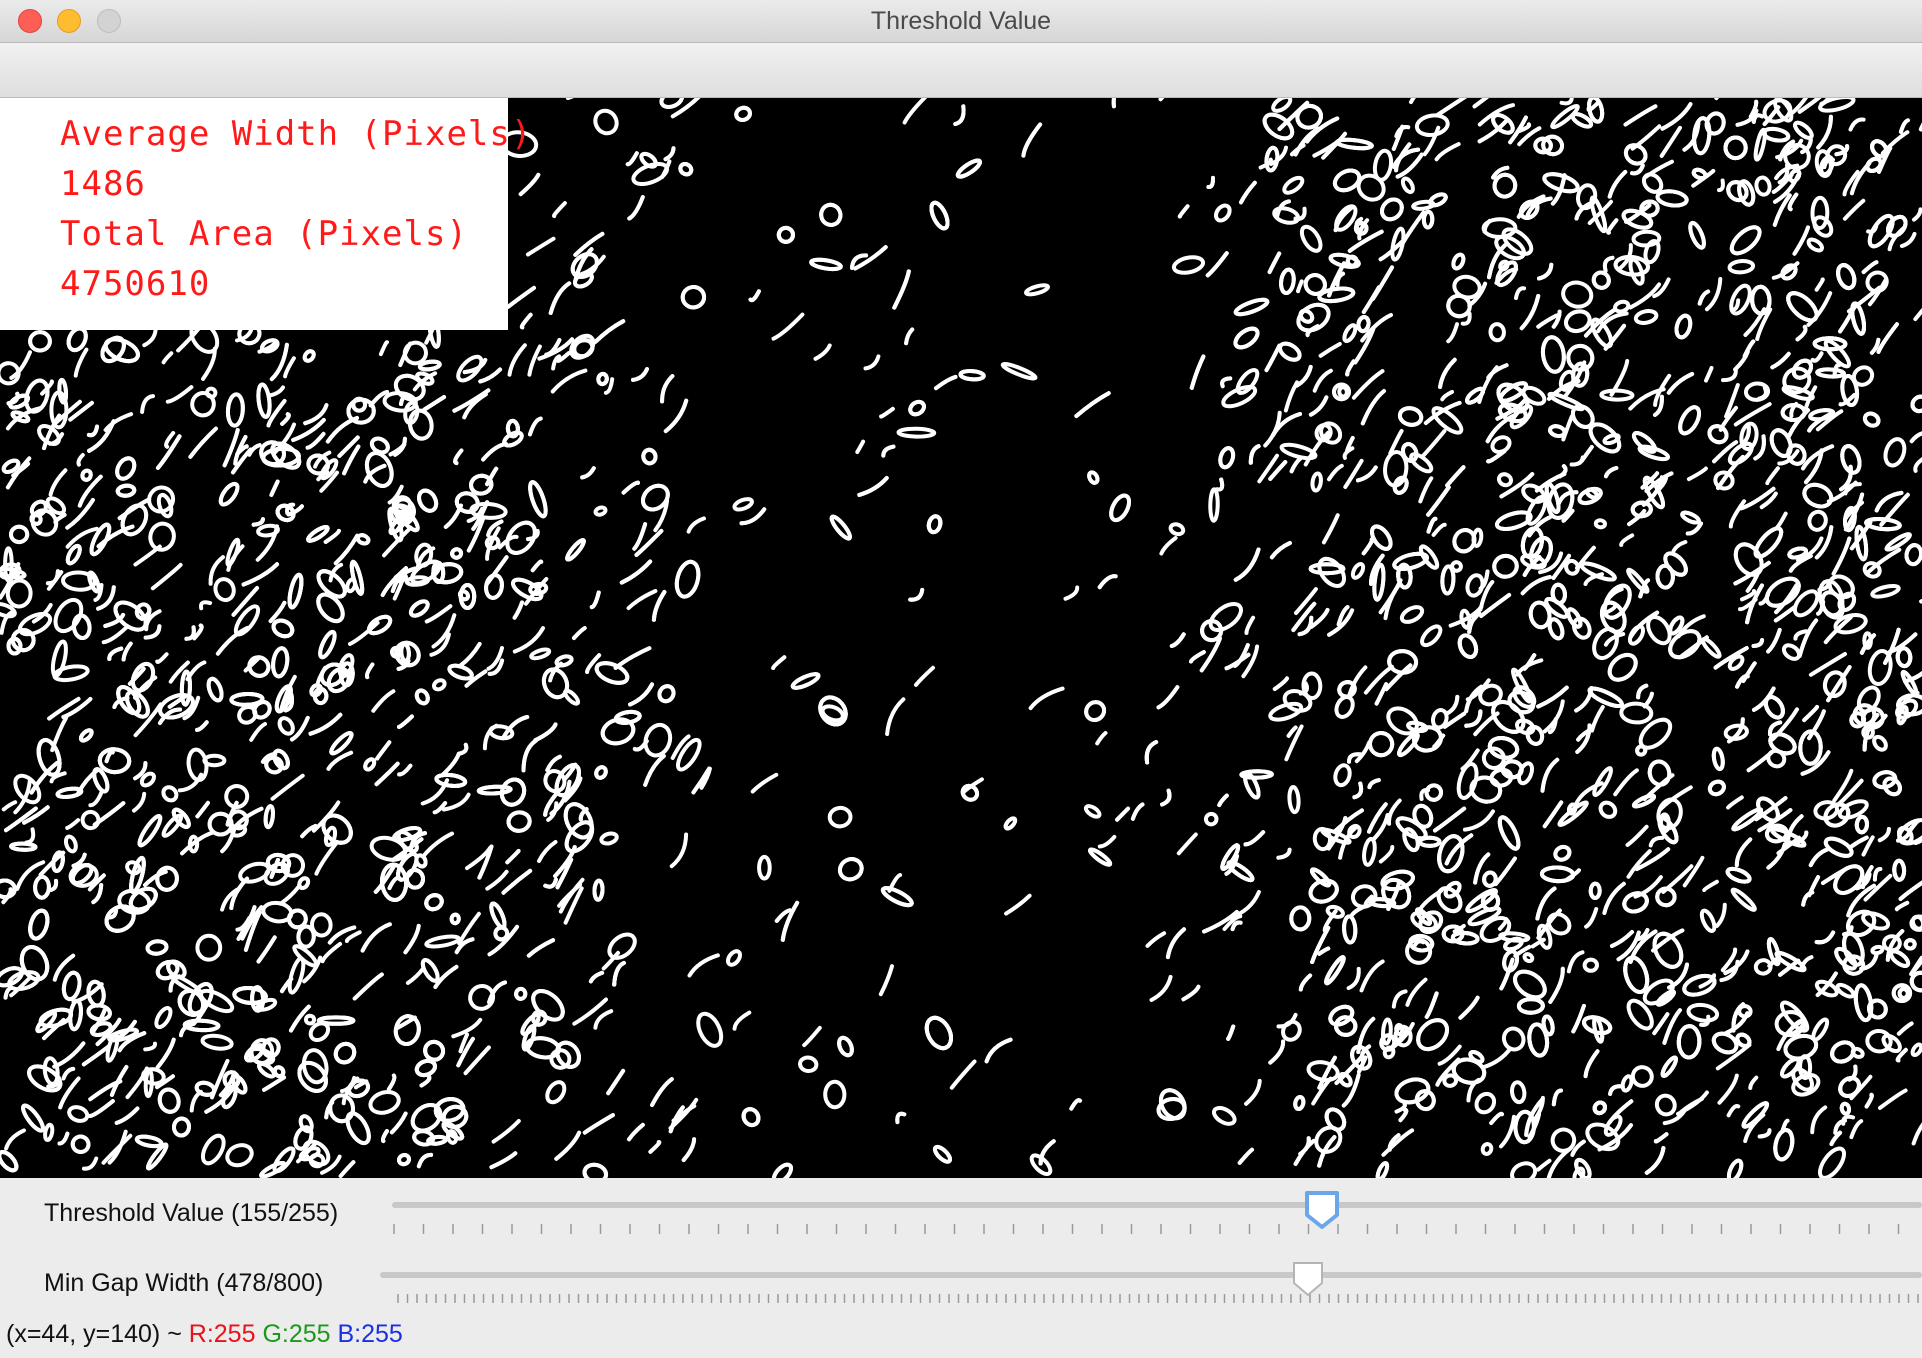 The image size is (1922, 1358). I want to click on pixel-blue-value: B:255, so click(370, 1334).